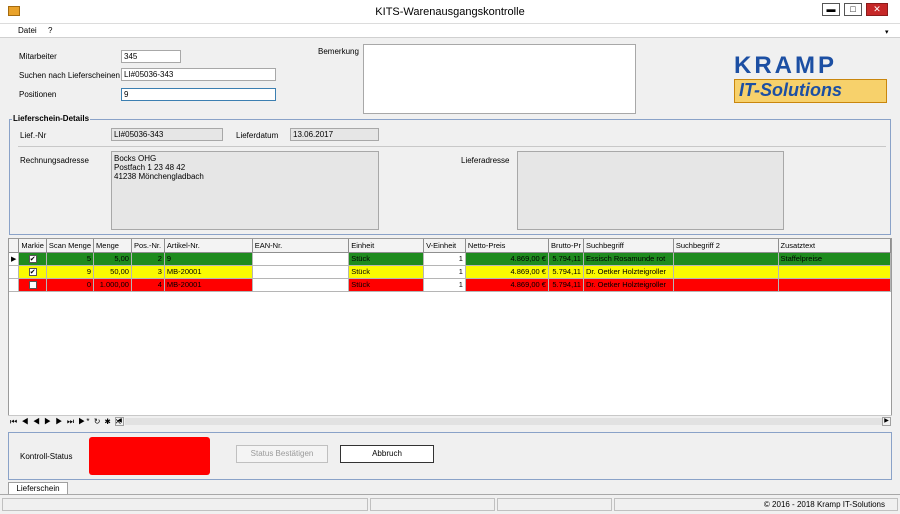 The width and height of the screenshot is (900, 514). What do you see at coordinates (50, 30) in the screenshot?
I see `menu-help: ?` at bounding box center [50, 30].